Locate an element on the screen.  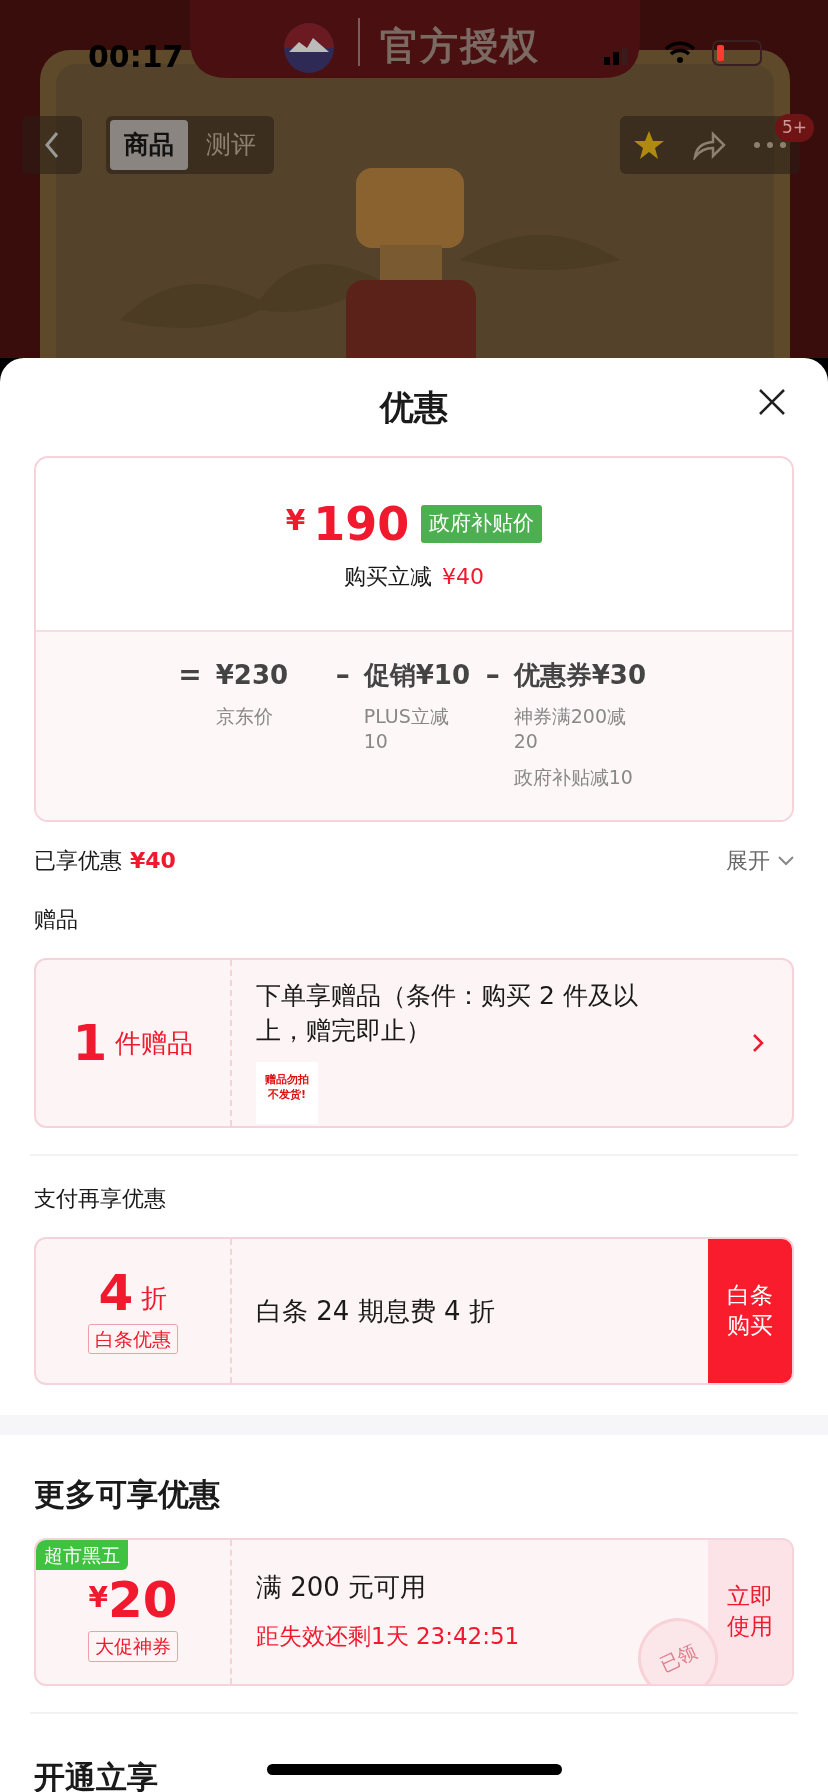
gift-unit: 件赠品 is located at coordinates (154, 1043).